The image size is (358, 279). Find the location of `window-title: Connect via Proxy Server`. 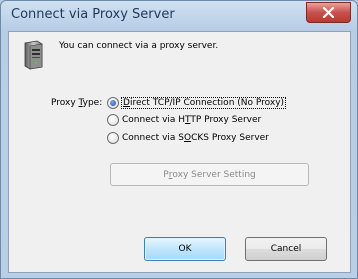

window-title: Connect via Proxy Server is located at coordinates (93, 14).